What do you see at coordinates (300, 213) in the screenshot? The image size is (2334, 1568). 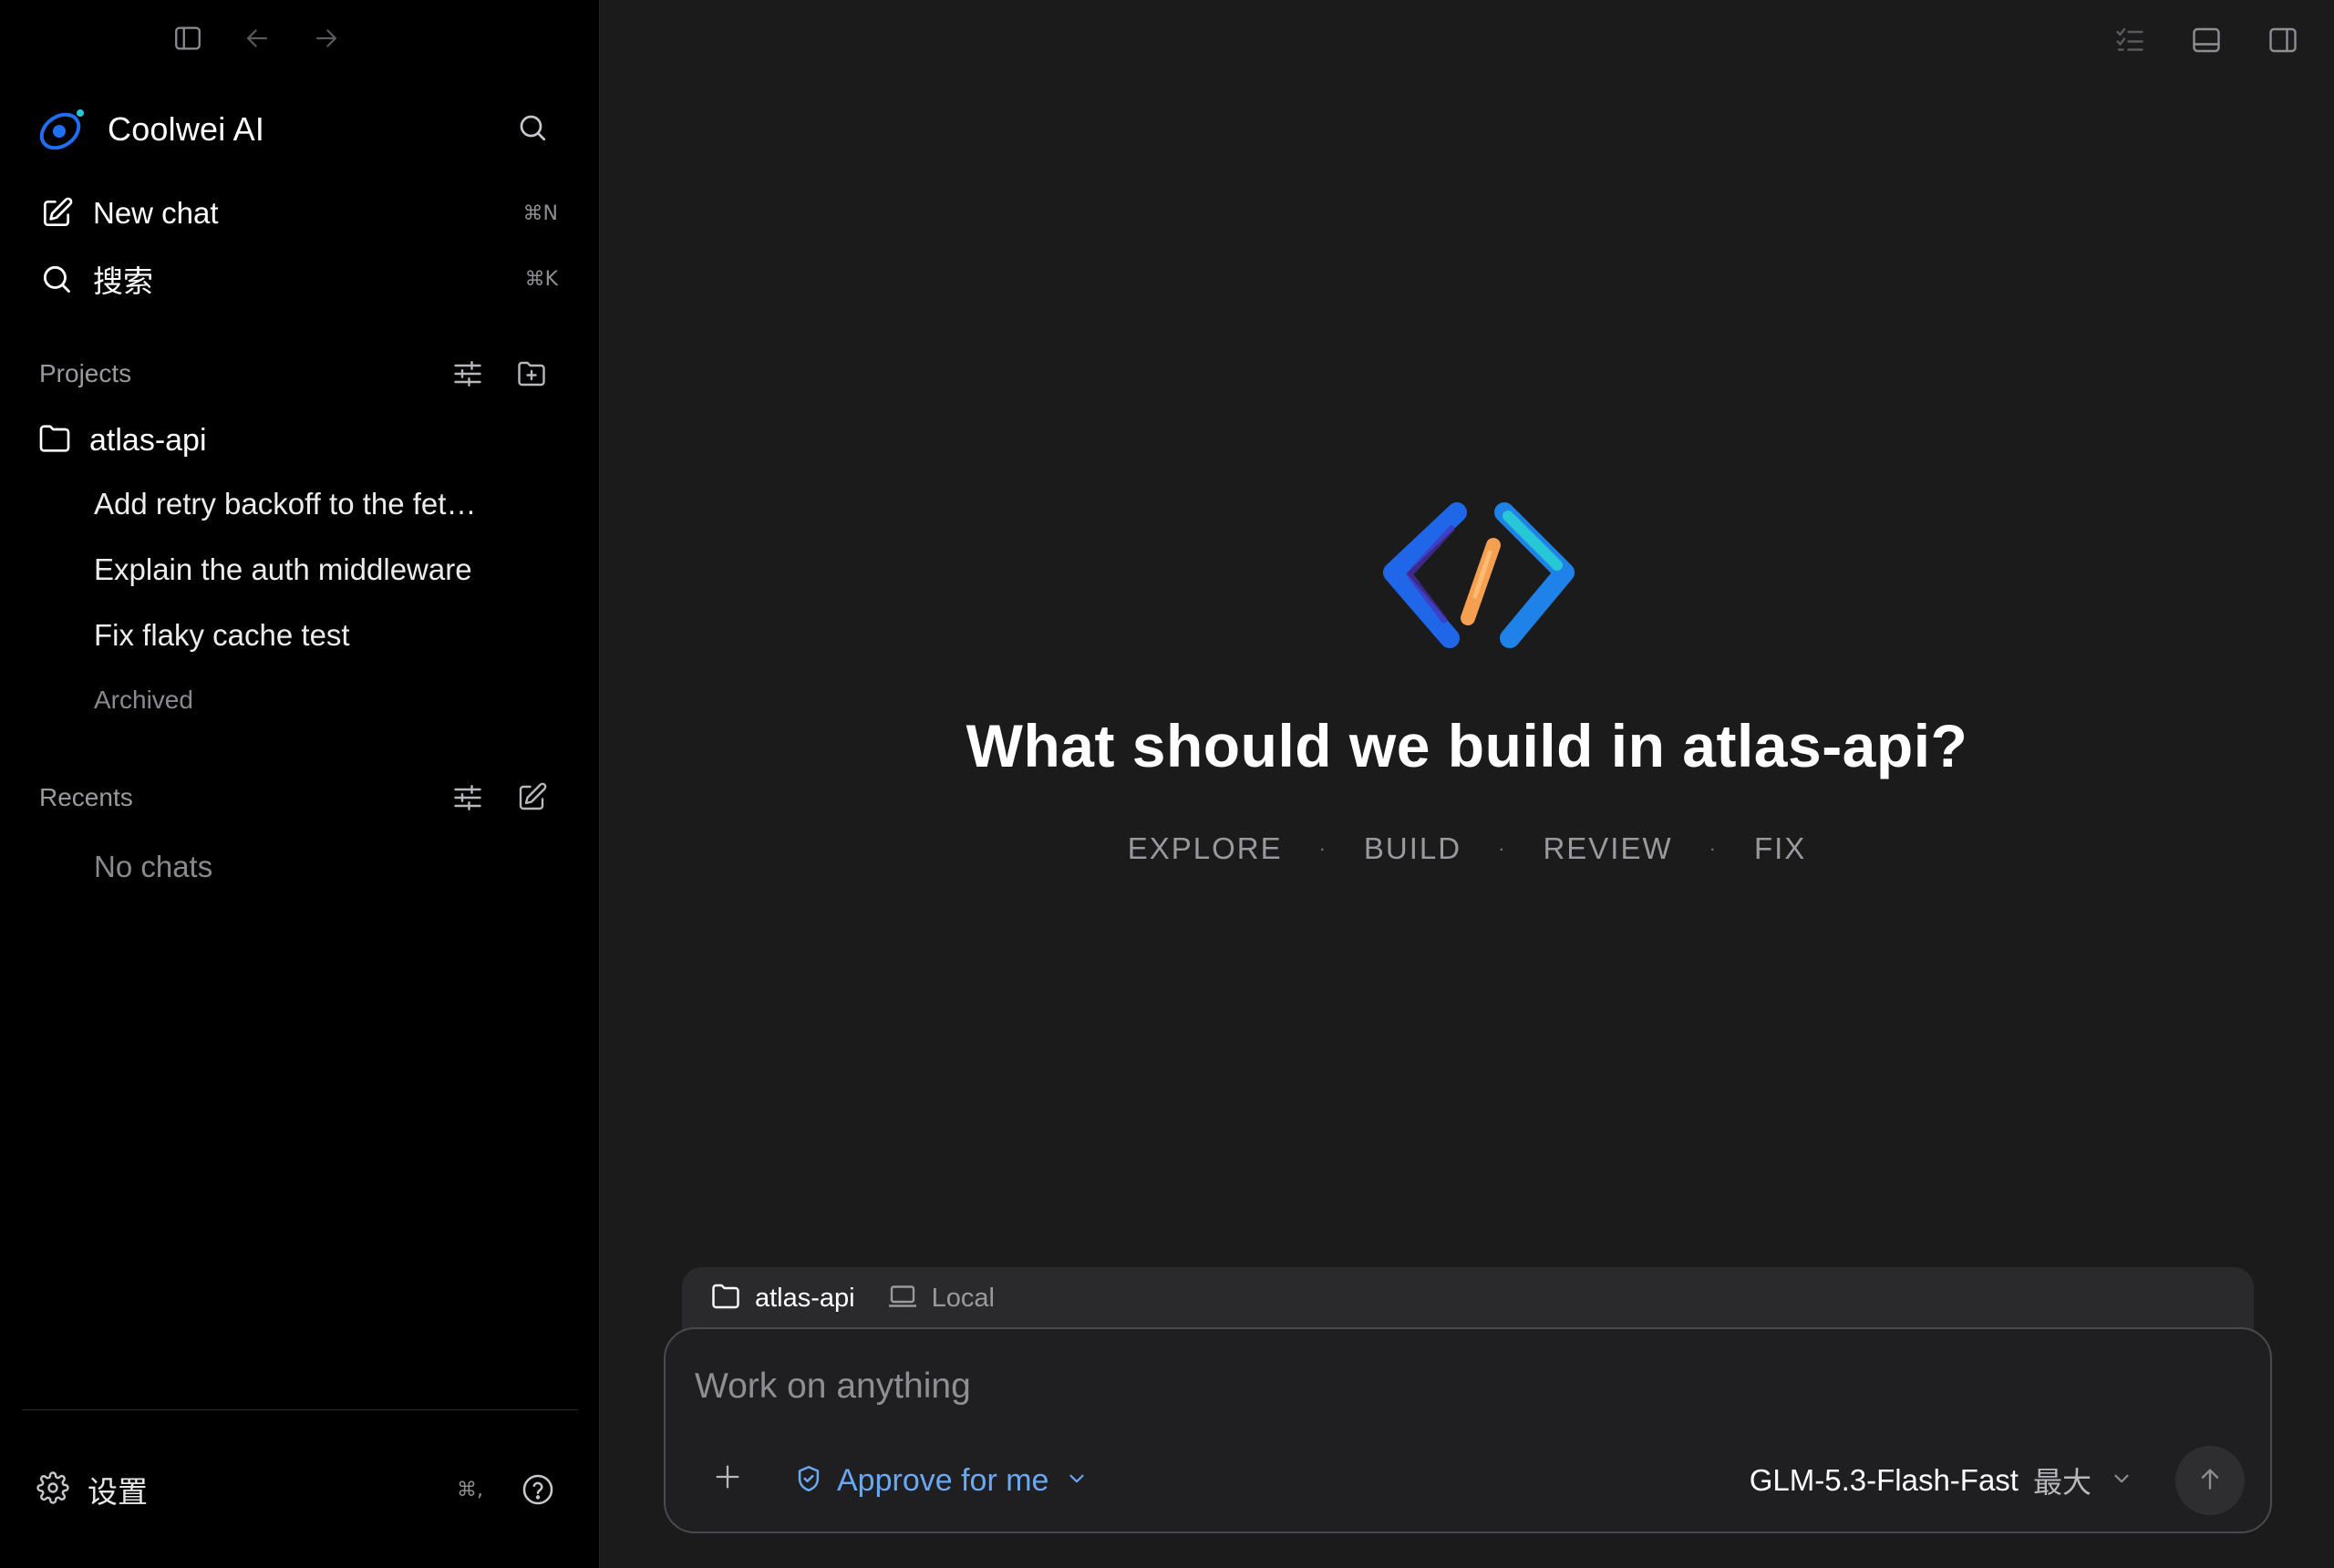 I see `new-chat-button: New chat ⌘N` at bounding box center [300, 213].